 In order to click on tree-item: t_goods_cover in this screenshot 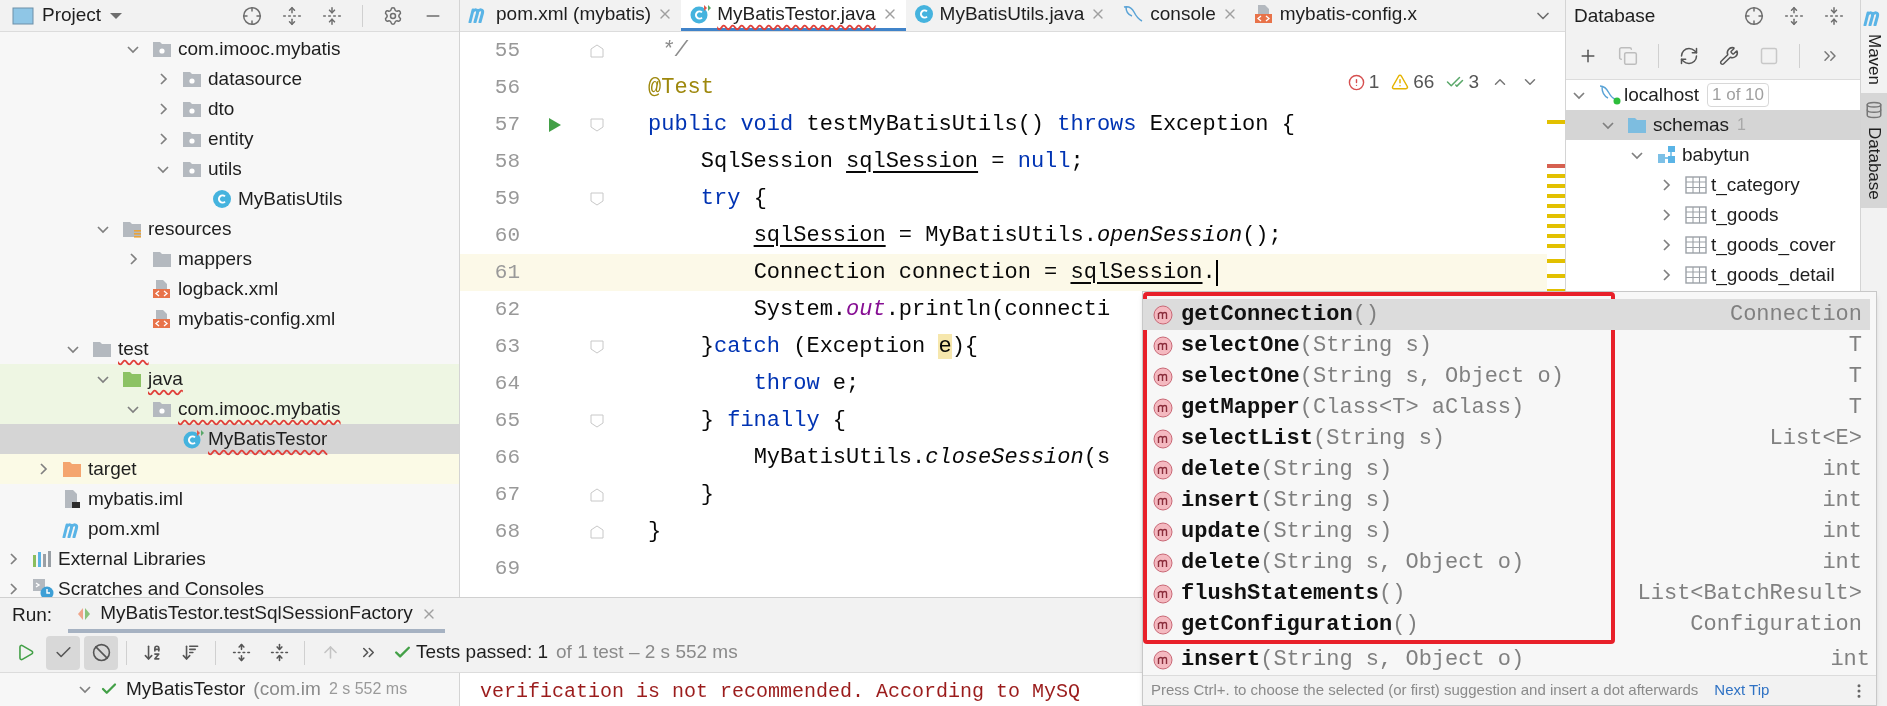, I will do `click(1713, 245)`.